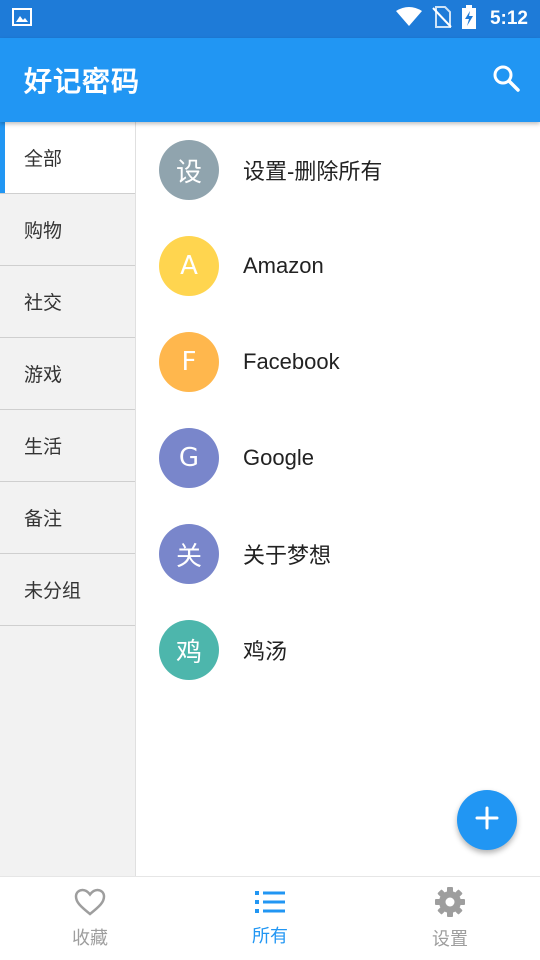  I want to click on battery-charging-icon, so click(468, 19).